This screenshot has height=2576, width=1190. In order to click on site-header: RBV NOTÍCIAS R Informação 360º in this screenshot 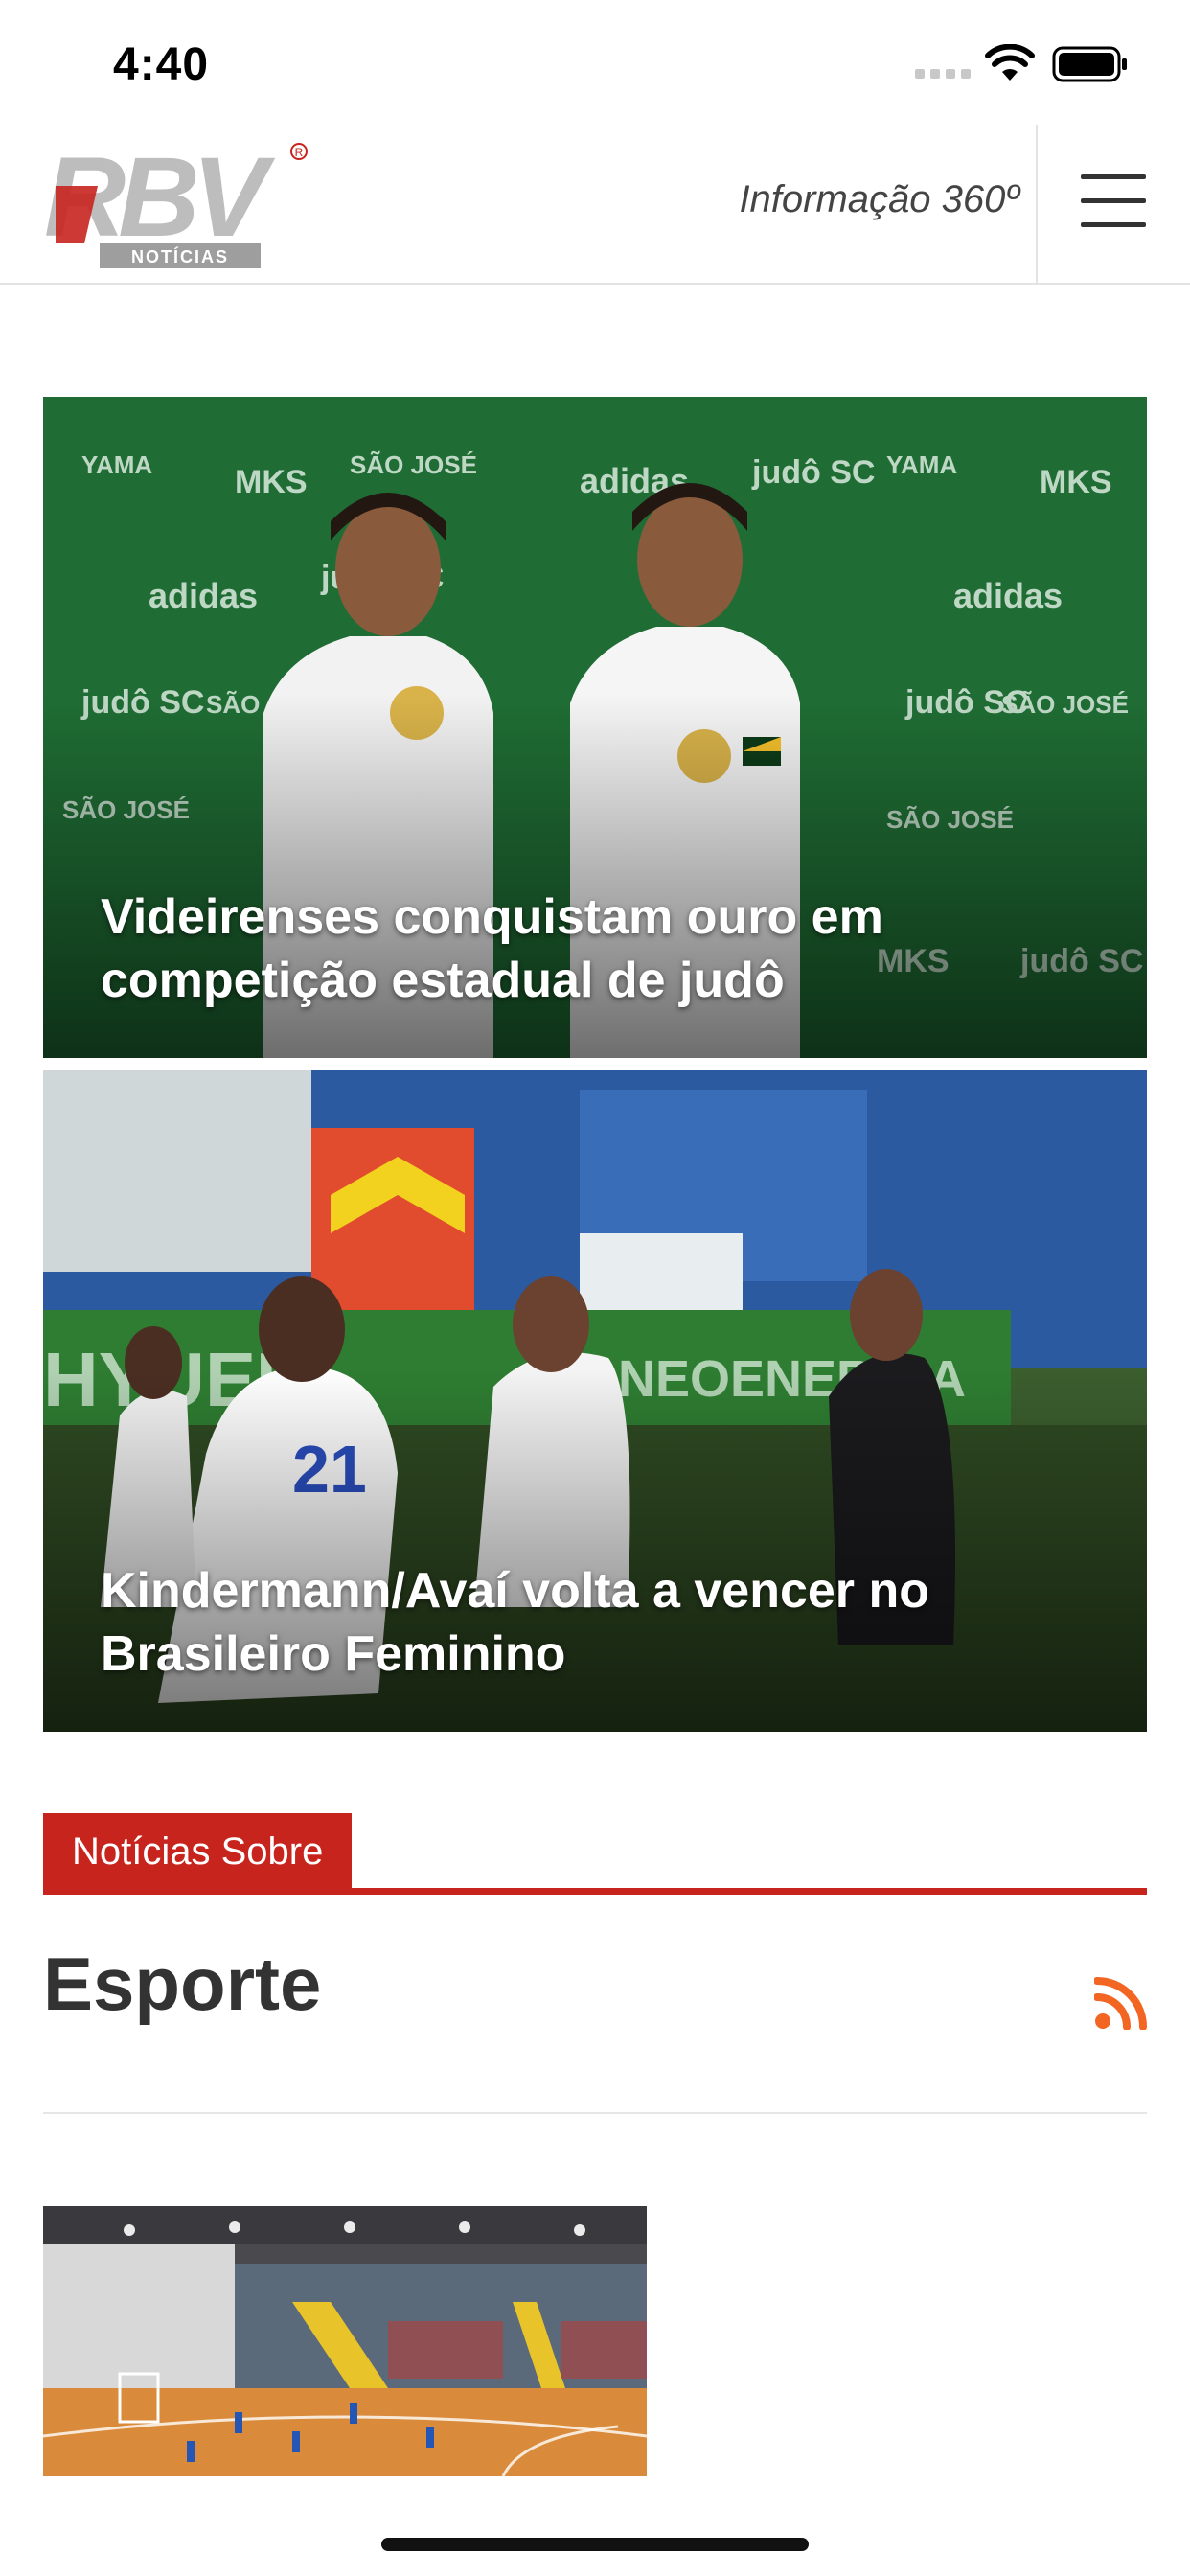, I will do `click(595, 205)`.